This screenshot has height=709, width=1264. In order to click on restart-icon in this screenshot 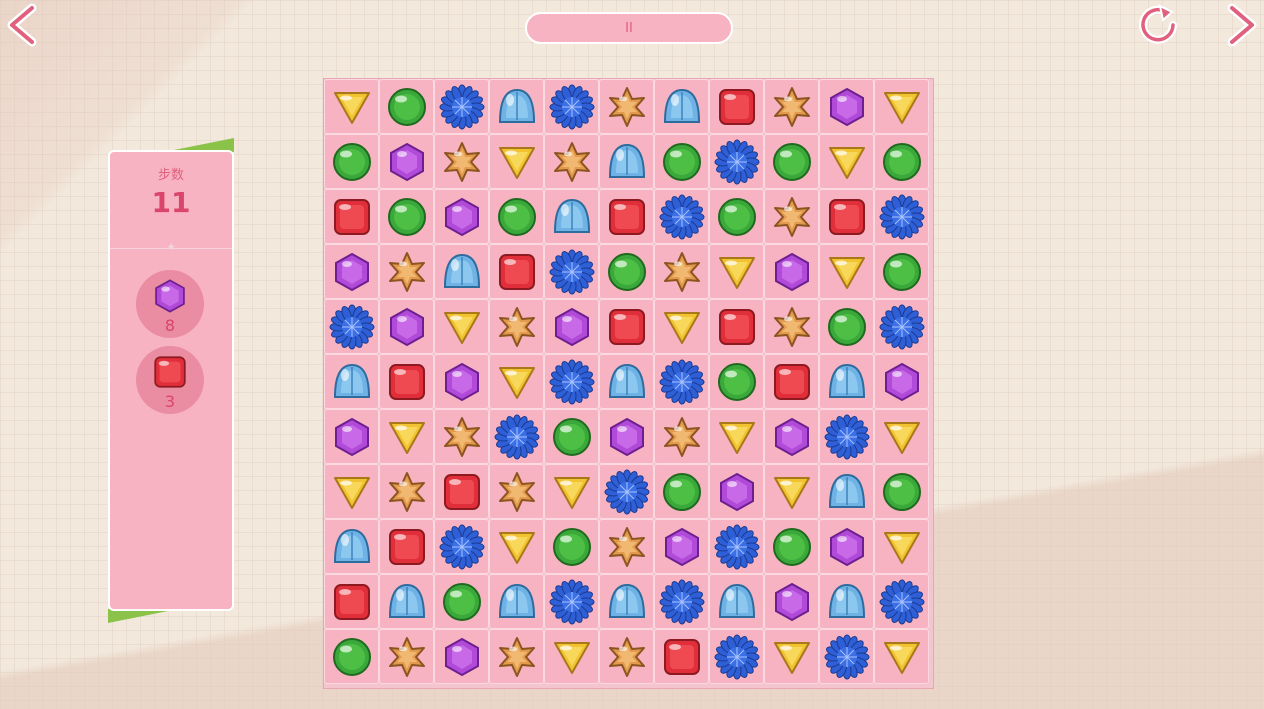, I will do `click(1158, 24)`.